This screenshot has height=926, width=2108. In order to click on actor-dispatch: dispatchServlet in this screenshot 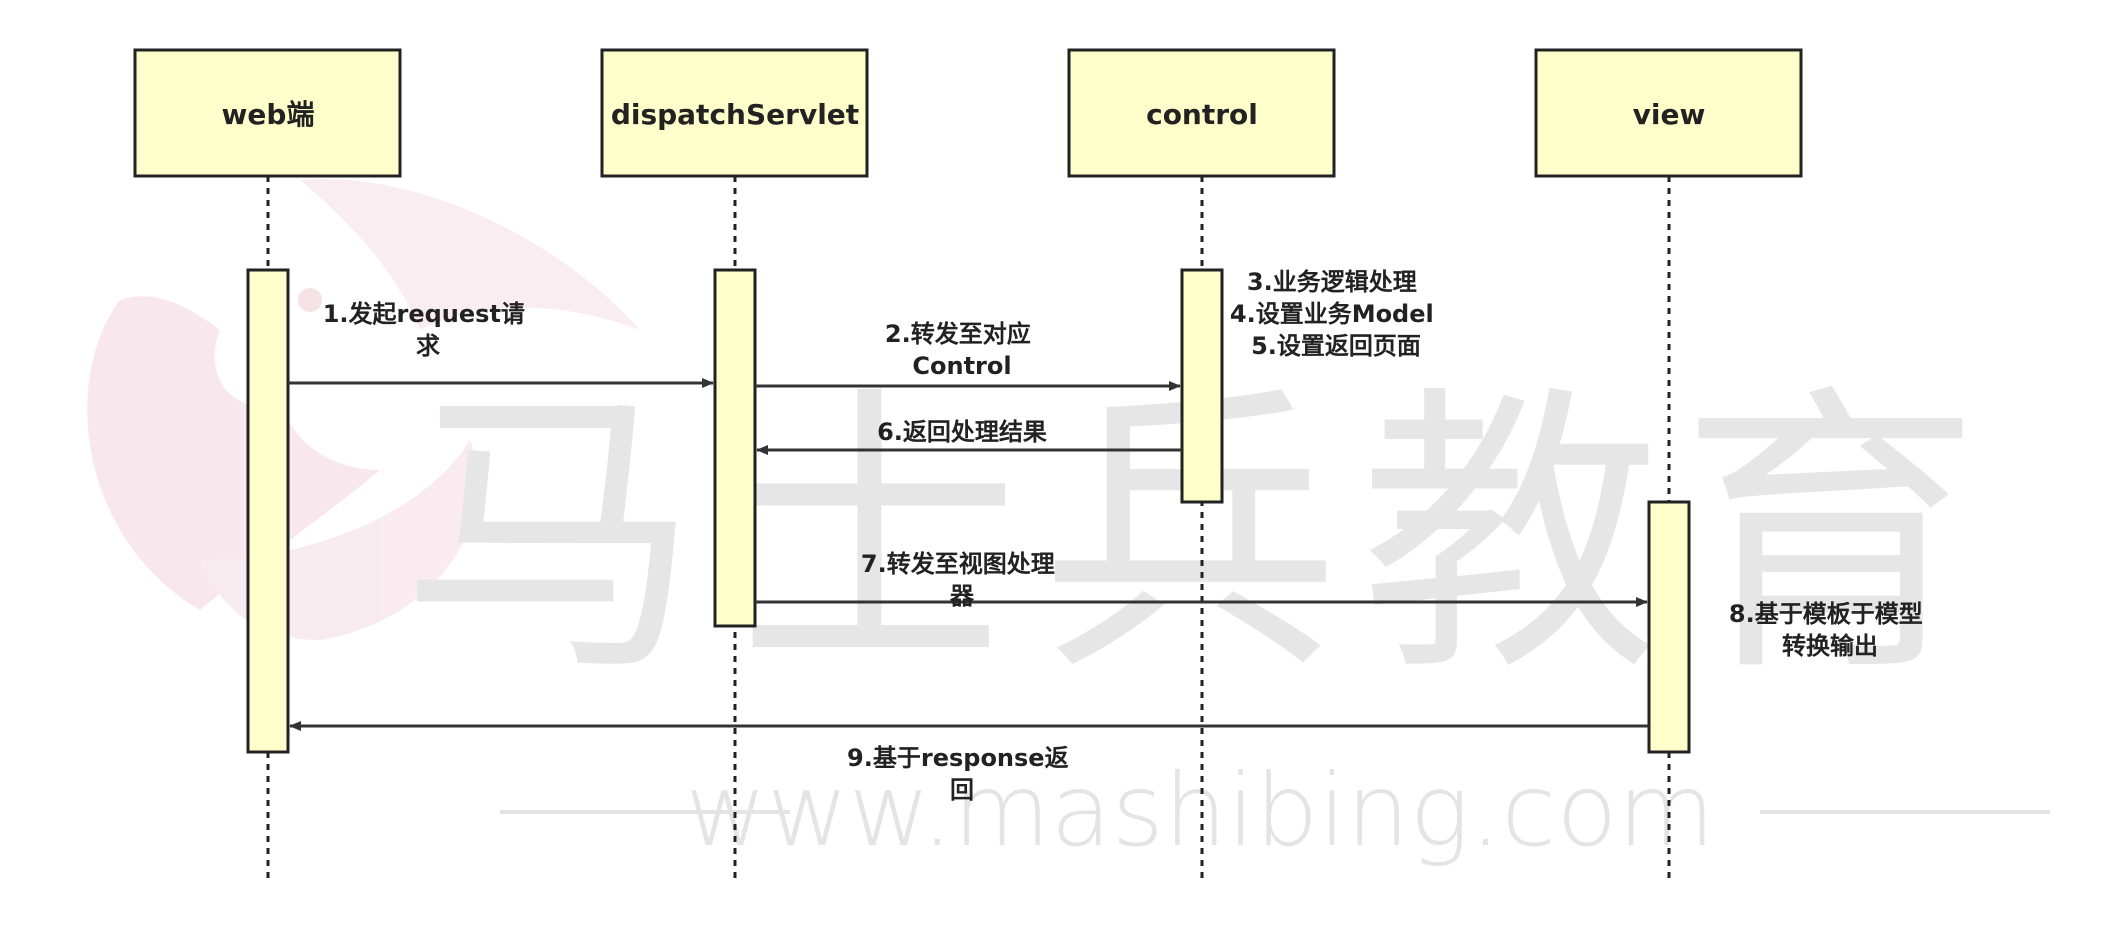, I will do `click(734, 113)`.